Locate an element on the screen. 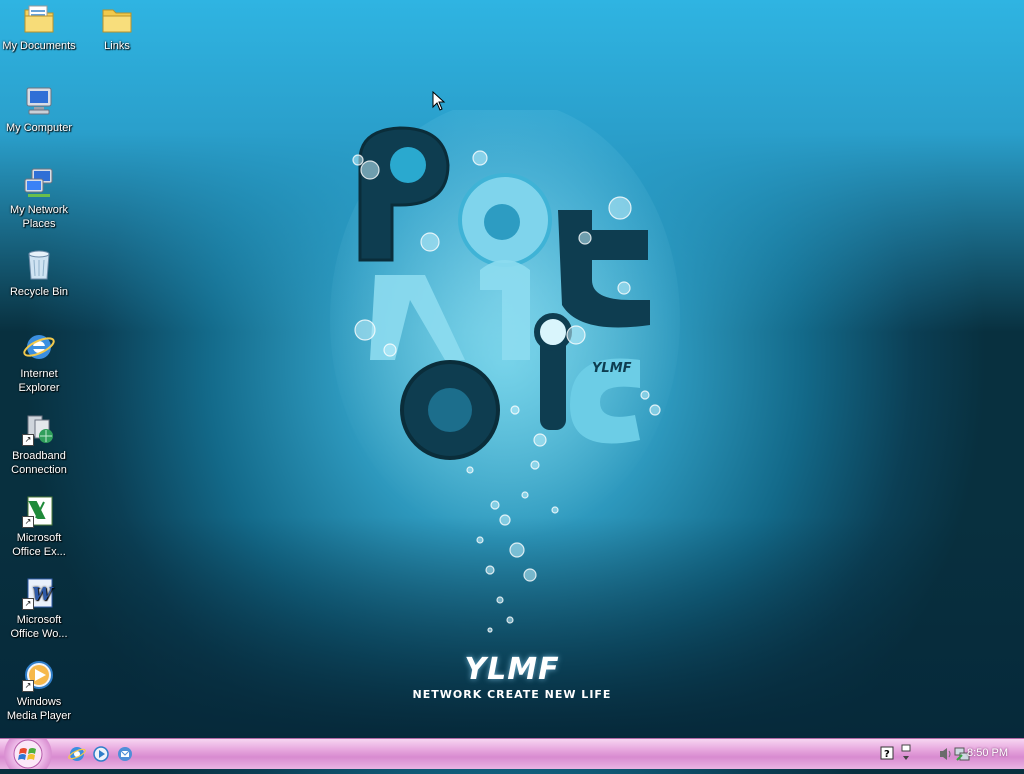 Image resolution: width=1024 pixels, height=774 pixels. system-clock: 8:50 PM is located at coordinates (987, 753).